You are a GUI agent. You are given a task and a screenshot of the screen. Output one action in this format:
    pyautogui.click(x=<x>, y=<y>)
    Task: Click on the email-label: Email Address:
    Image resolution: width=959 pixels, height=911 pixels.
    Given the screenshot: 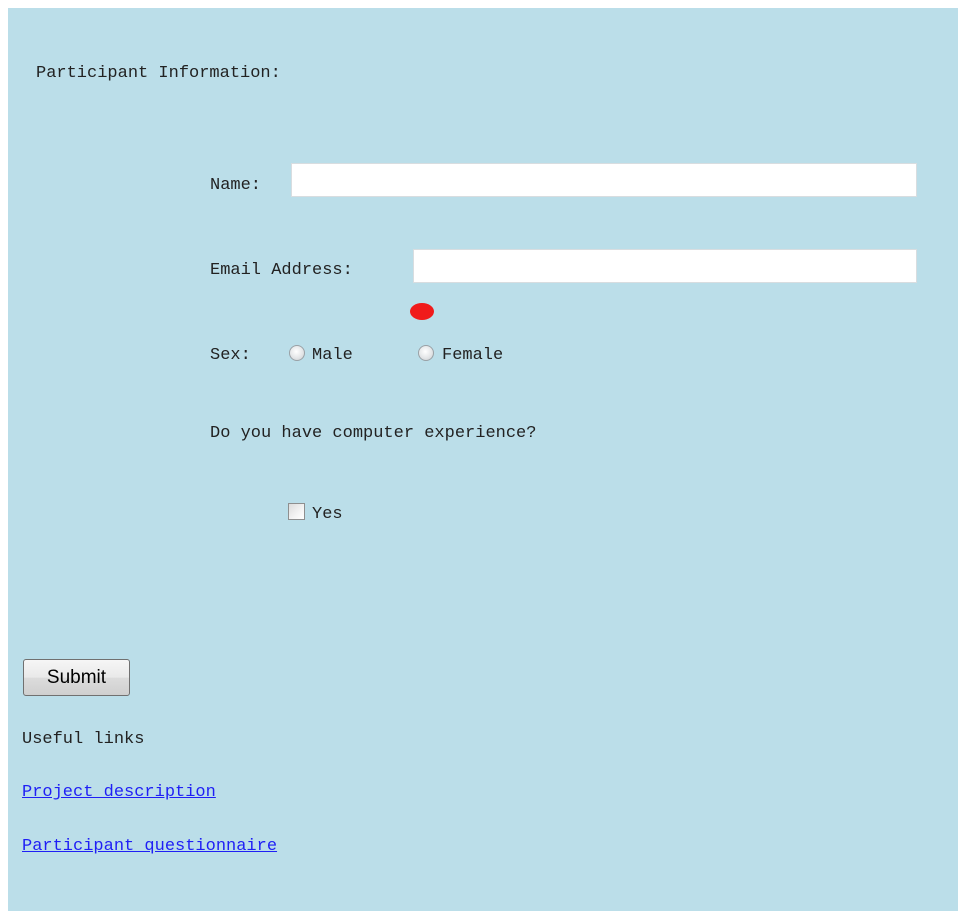 What is the action you would take?
    pyautogui.click(x=281, y=270)
    